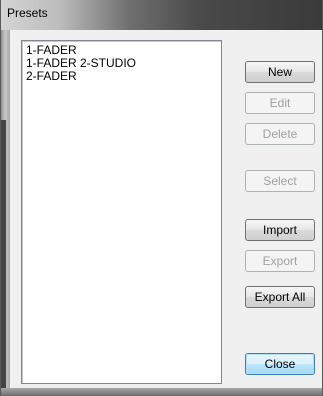 The height and width of the screenshot is (396, 323). What do you see at coordinates (280, 181) in the screenshot?
I see `select-button: Select` at bounding box center [280, 181].